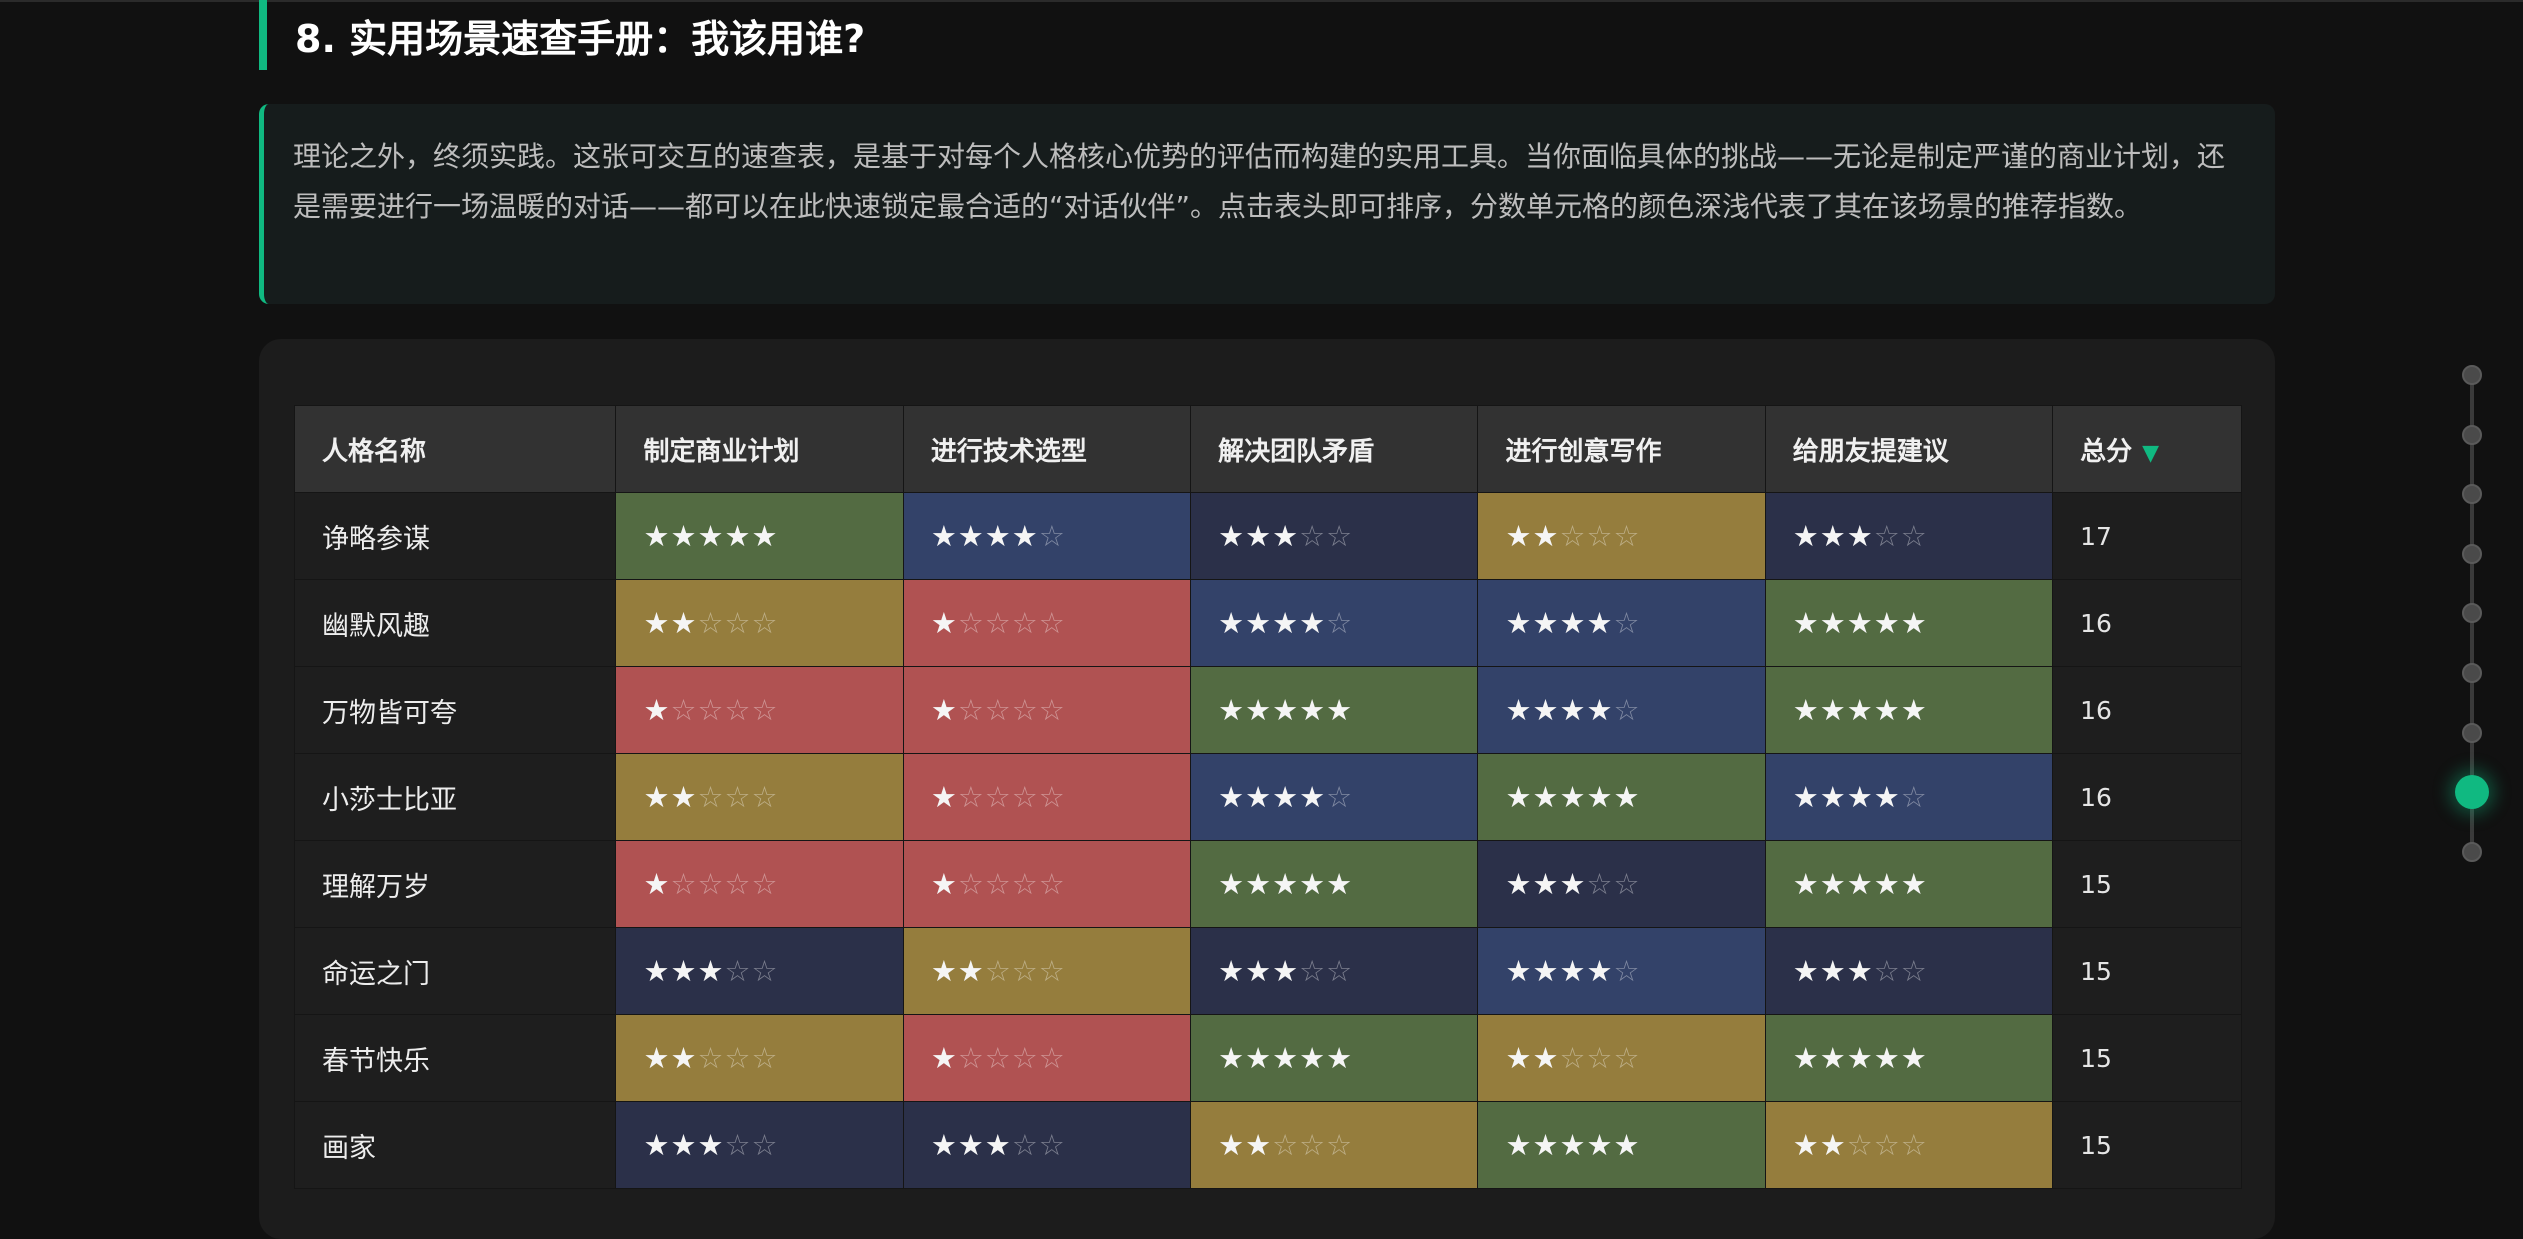  What do you see at coordinates (2147, 536) in the screenshot?
I see `total-score-cell: 17` at bounding box center [2147, 536].